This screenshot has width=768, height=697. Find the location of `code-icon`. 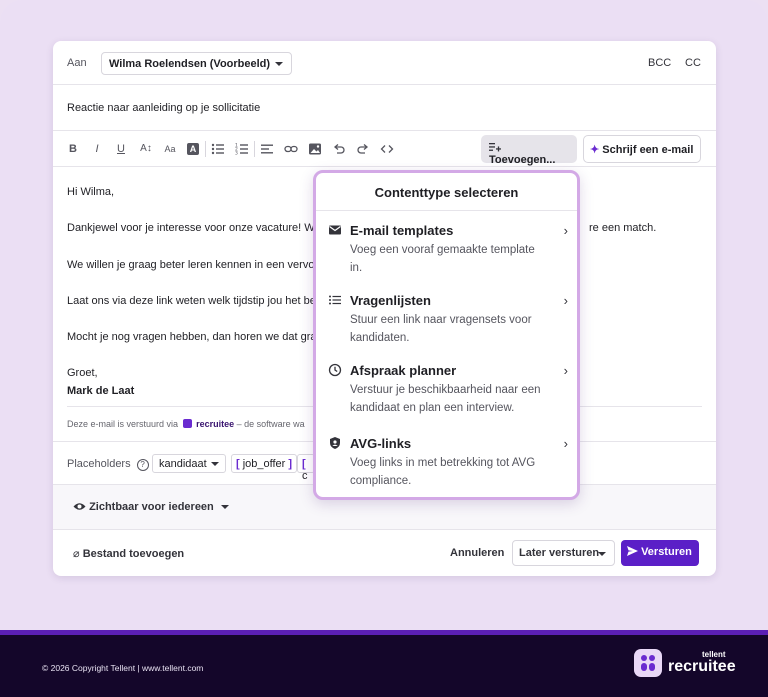

code-icon is located at coordinates (387, 149).